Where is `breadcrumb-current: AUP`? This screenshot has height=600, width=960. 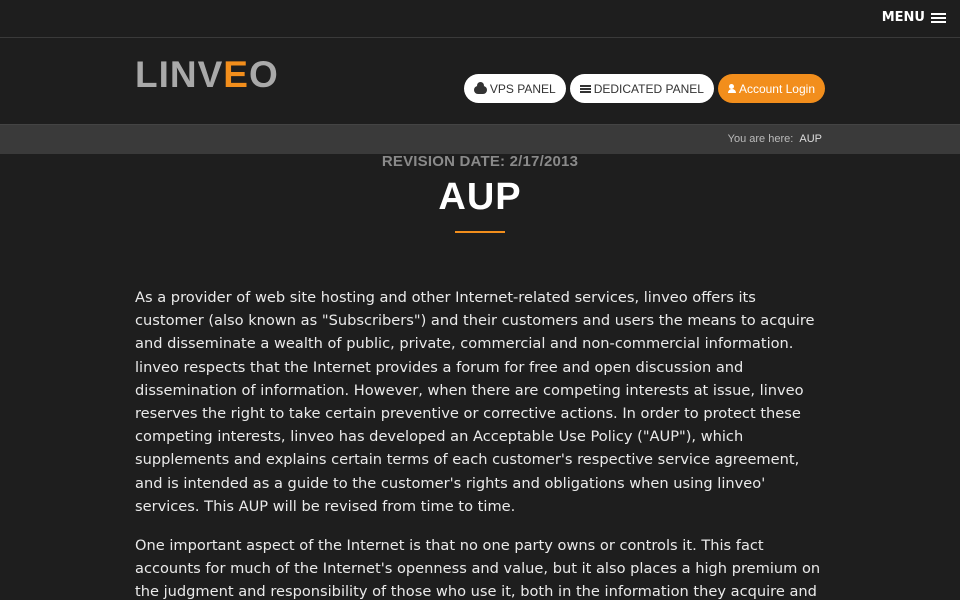
breadcrumb-current: AUP is located at coordinates (810, 139).